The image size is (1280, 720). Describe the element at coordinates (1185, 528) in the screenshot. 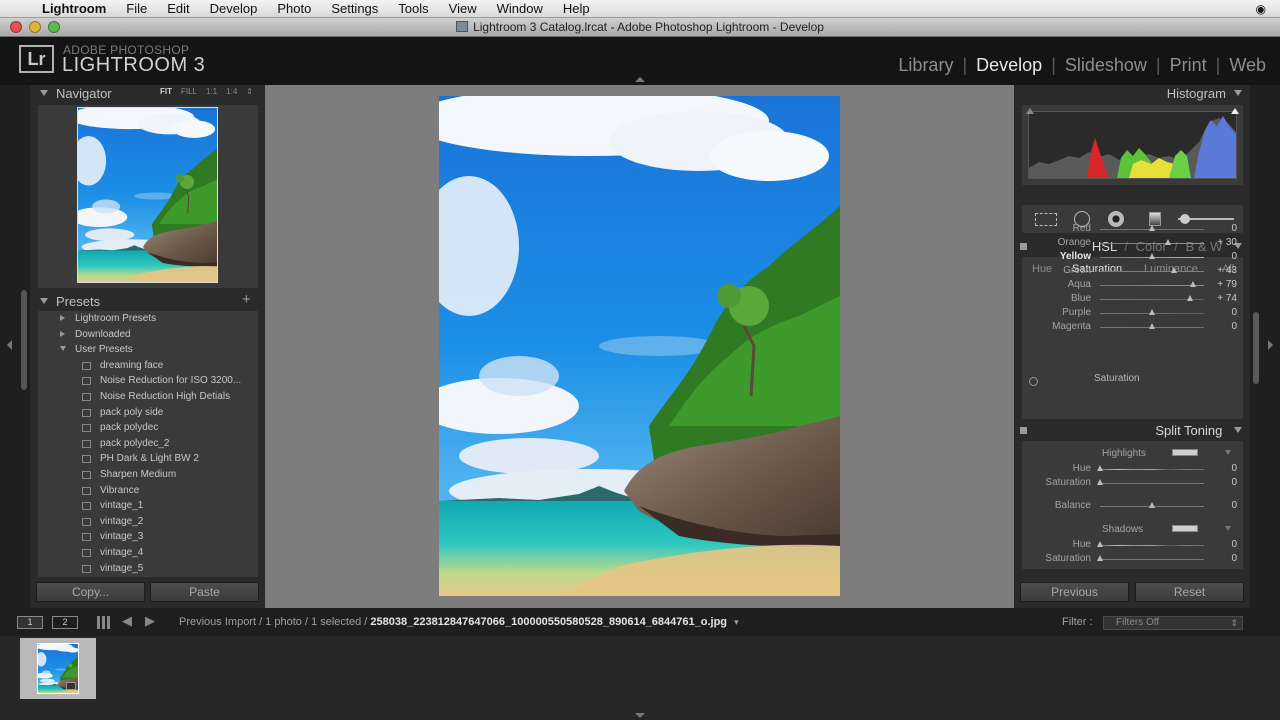

I see `shadows-color-swatch` at that location.